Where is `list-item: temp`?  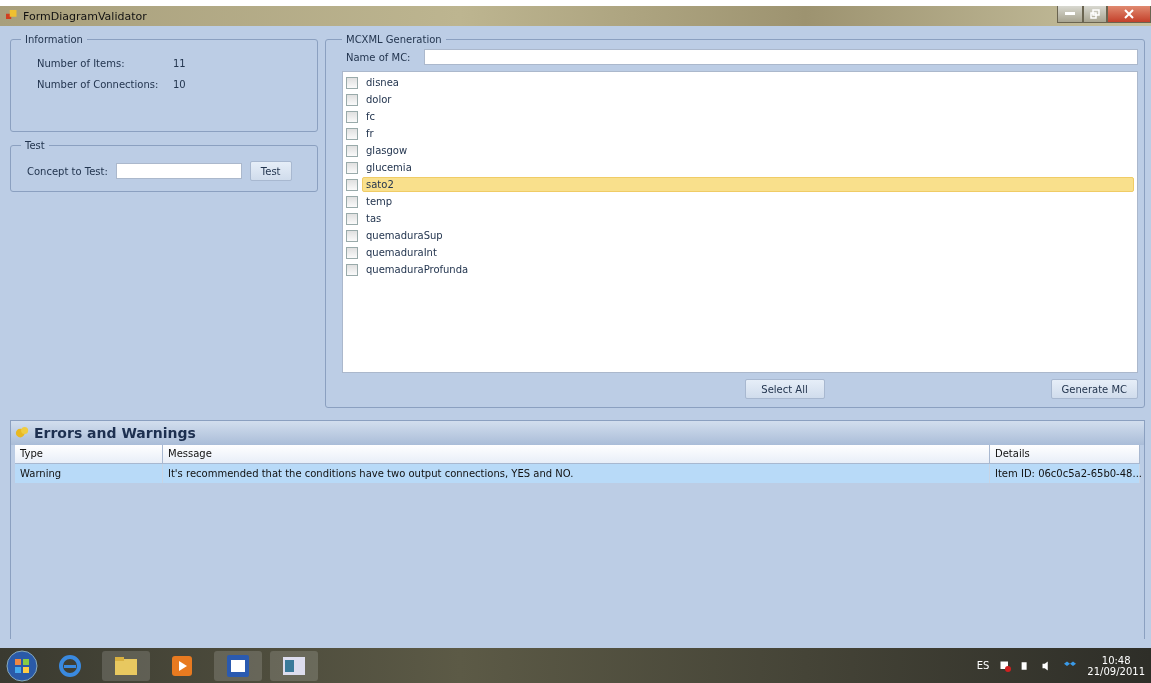
list-item: temp is located at coordinates (748, 201).